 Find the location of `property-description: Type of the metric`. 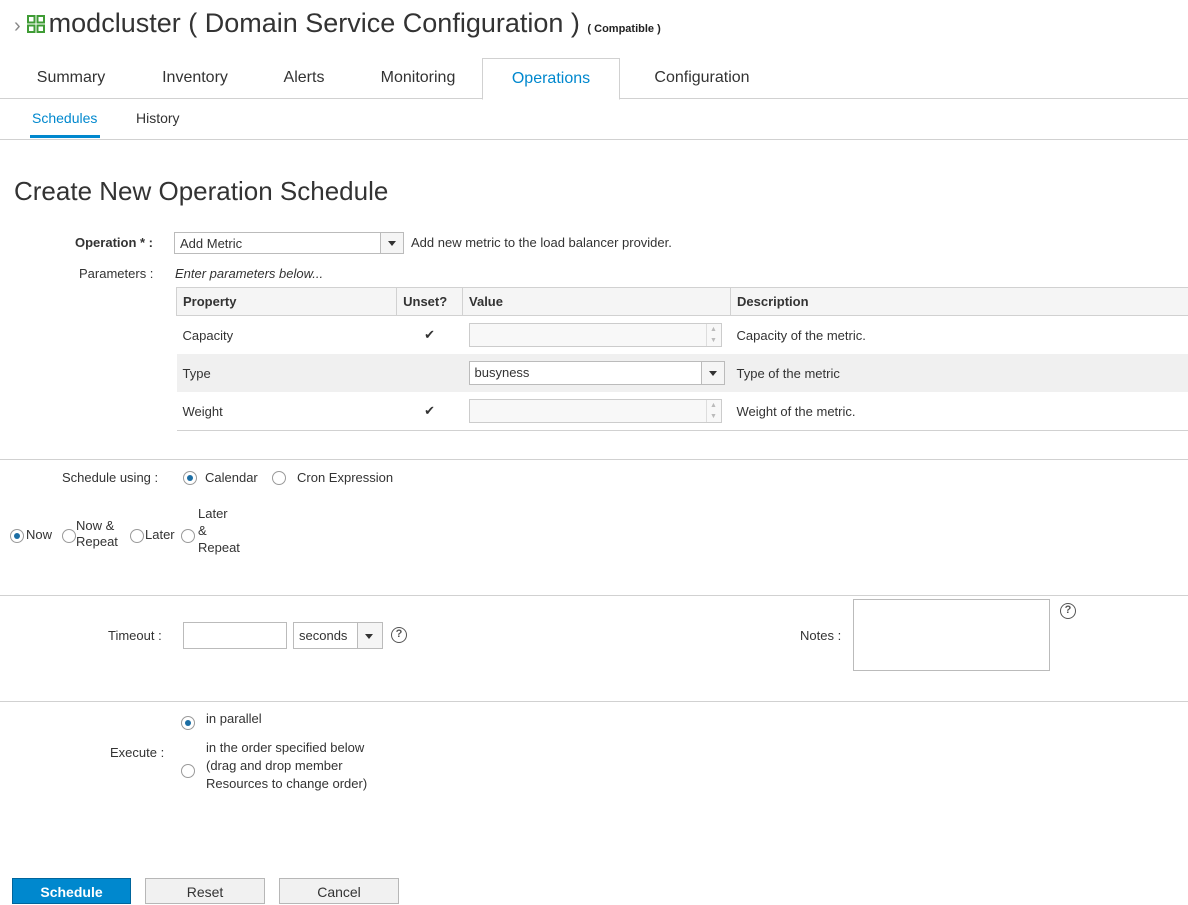

property-description: Type of the metric is located at coordinates (959, 373).